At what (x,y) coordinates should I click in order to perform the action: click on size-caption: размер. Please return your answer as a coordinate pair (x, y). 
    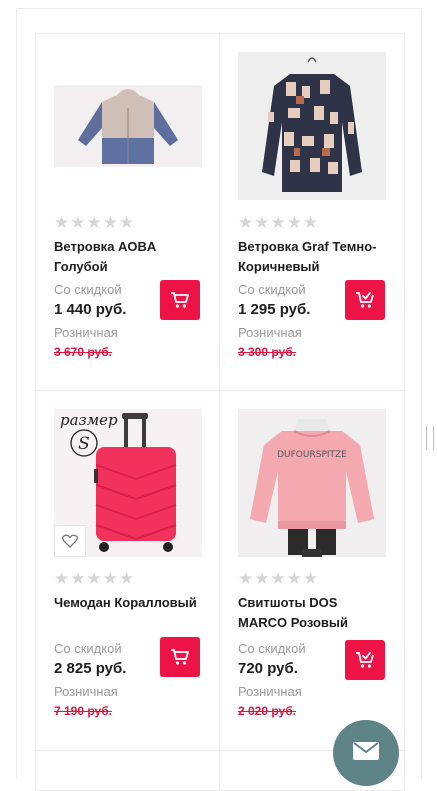
    Looking at the image, I should click on (89, 420).